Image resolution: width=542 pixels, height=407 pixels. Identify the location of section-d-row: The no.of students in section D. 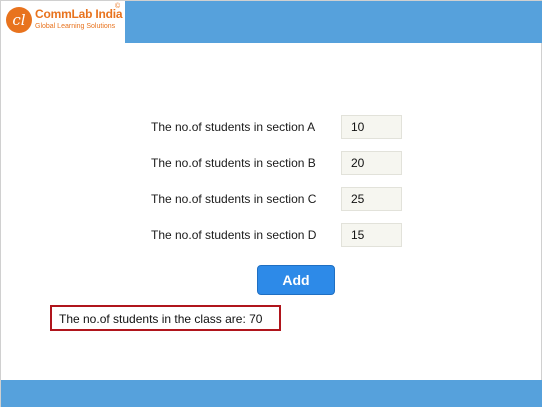
(271, 235).